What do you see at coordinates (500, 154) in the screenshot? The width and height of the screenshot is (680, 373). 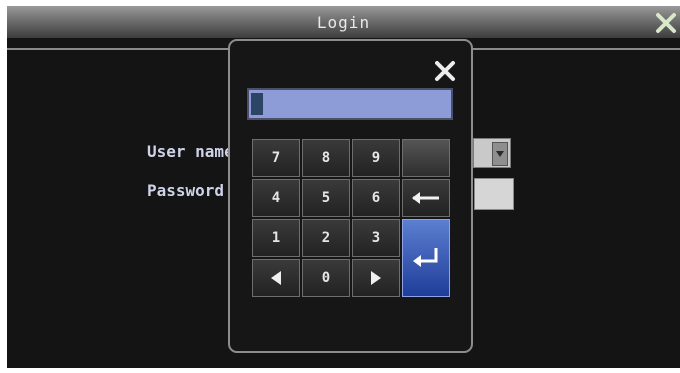 I see `chevron-down-icon` at bounding box center [500, 154].